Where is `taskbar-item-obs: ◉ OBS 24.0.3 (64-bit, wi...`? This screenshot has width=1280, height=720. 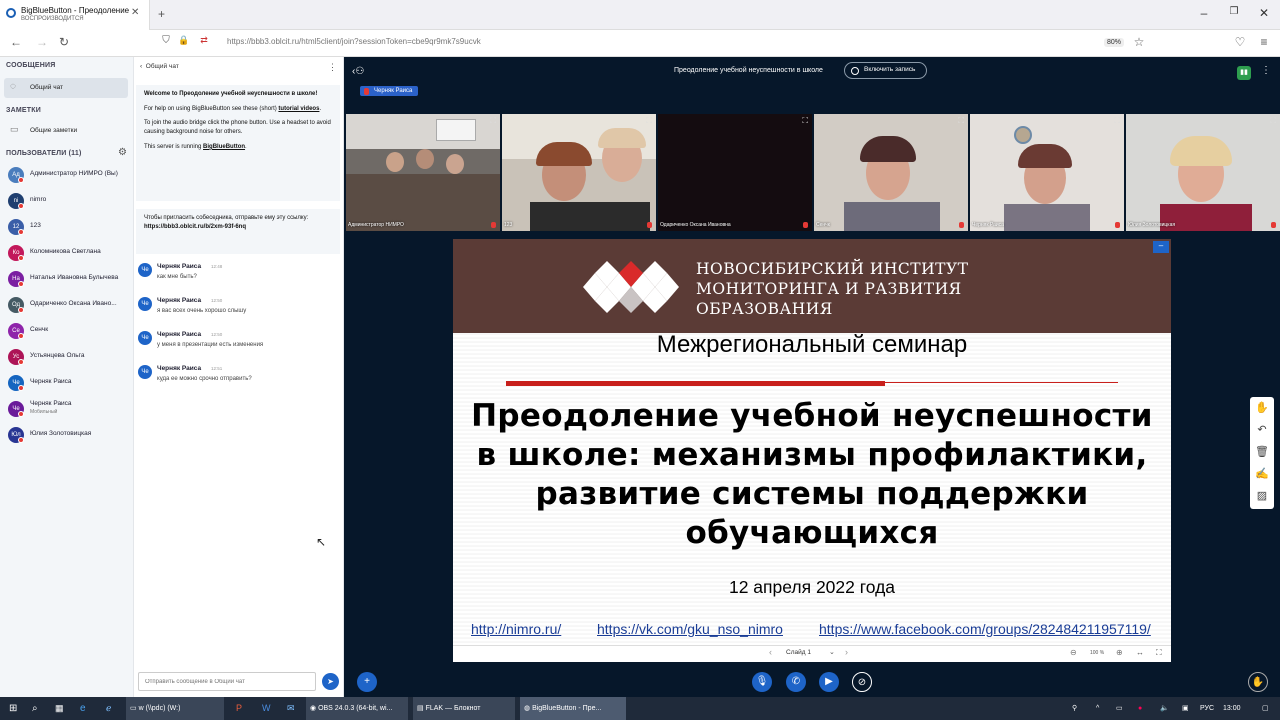
taskbar-item-obs: ◉ OBS 24.0.3 (64-bit, wi... is located at coordinates (357, 708).